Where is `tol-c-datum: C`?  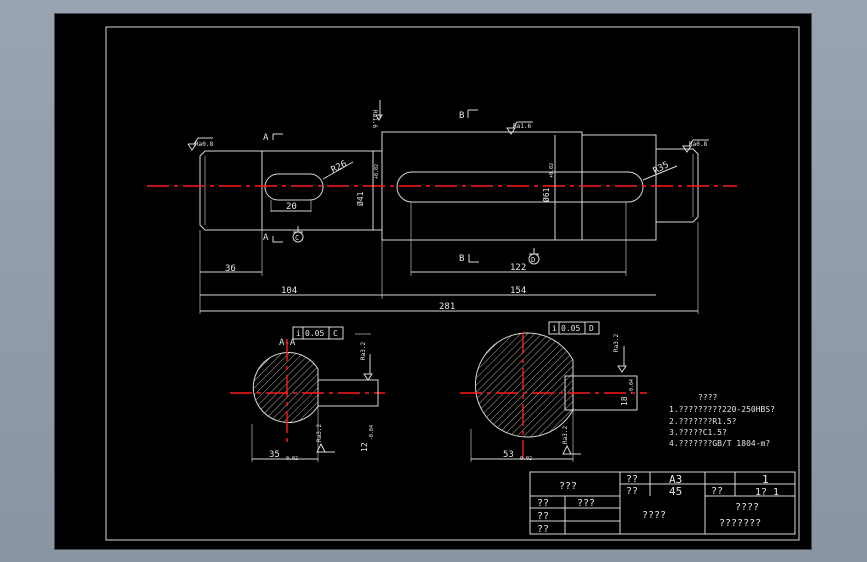
tol-c-datum: C is located at coordinates (335, 333).